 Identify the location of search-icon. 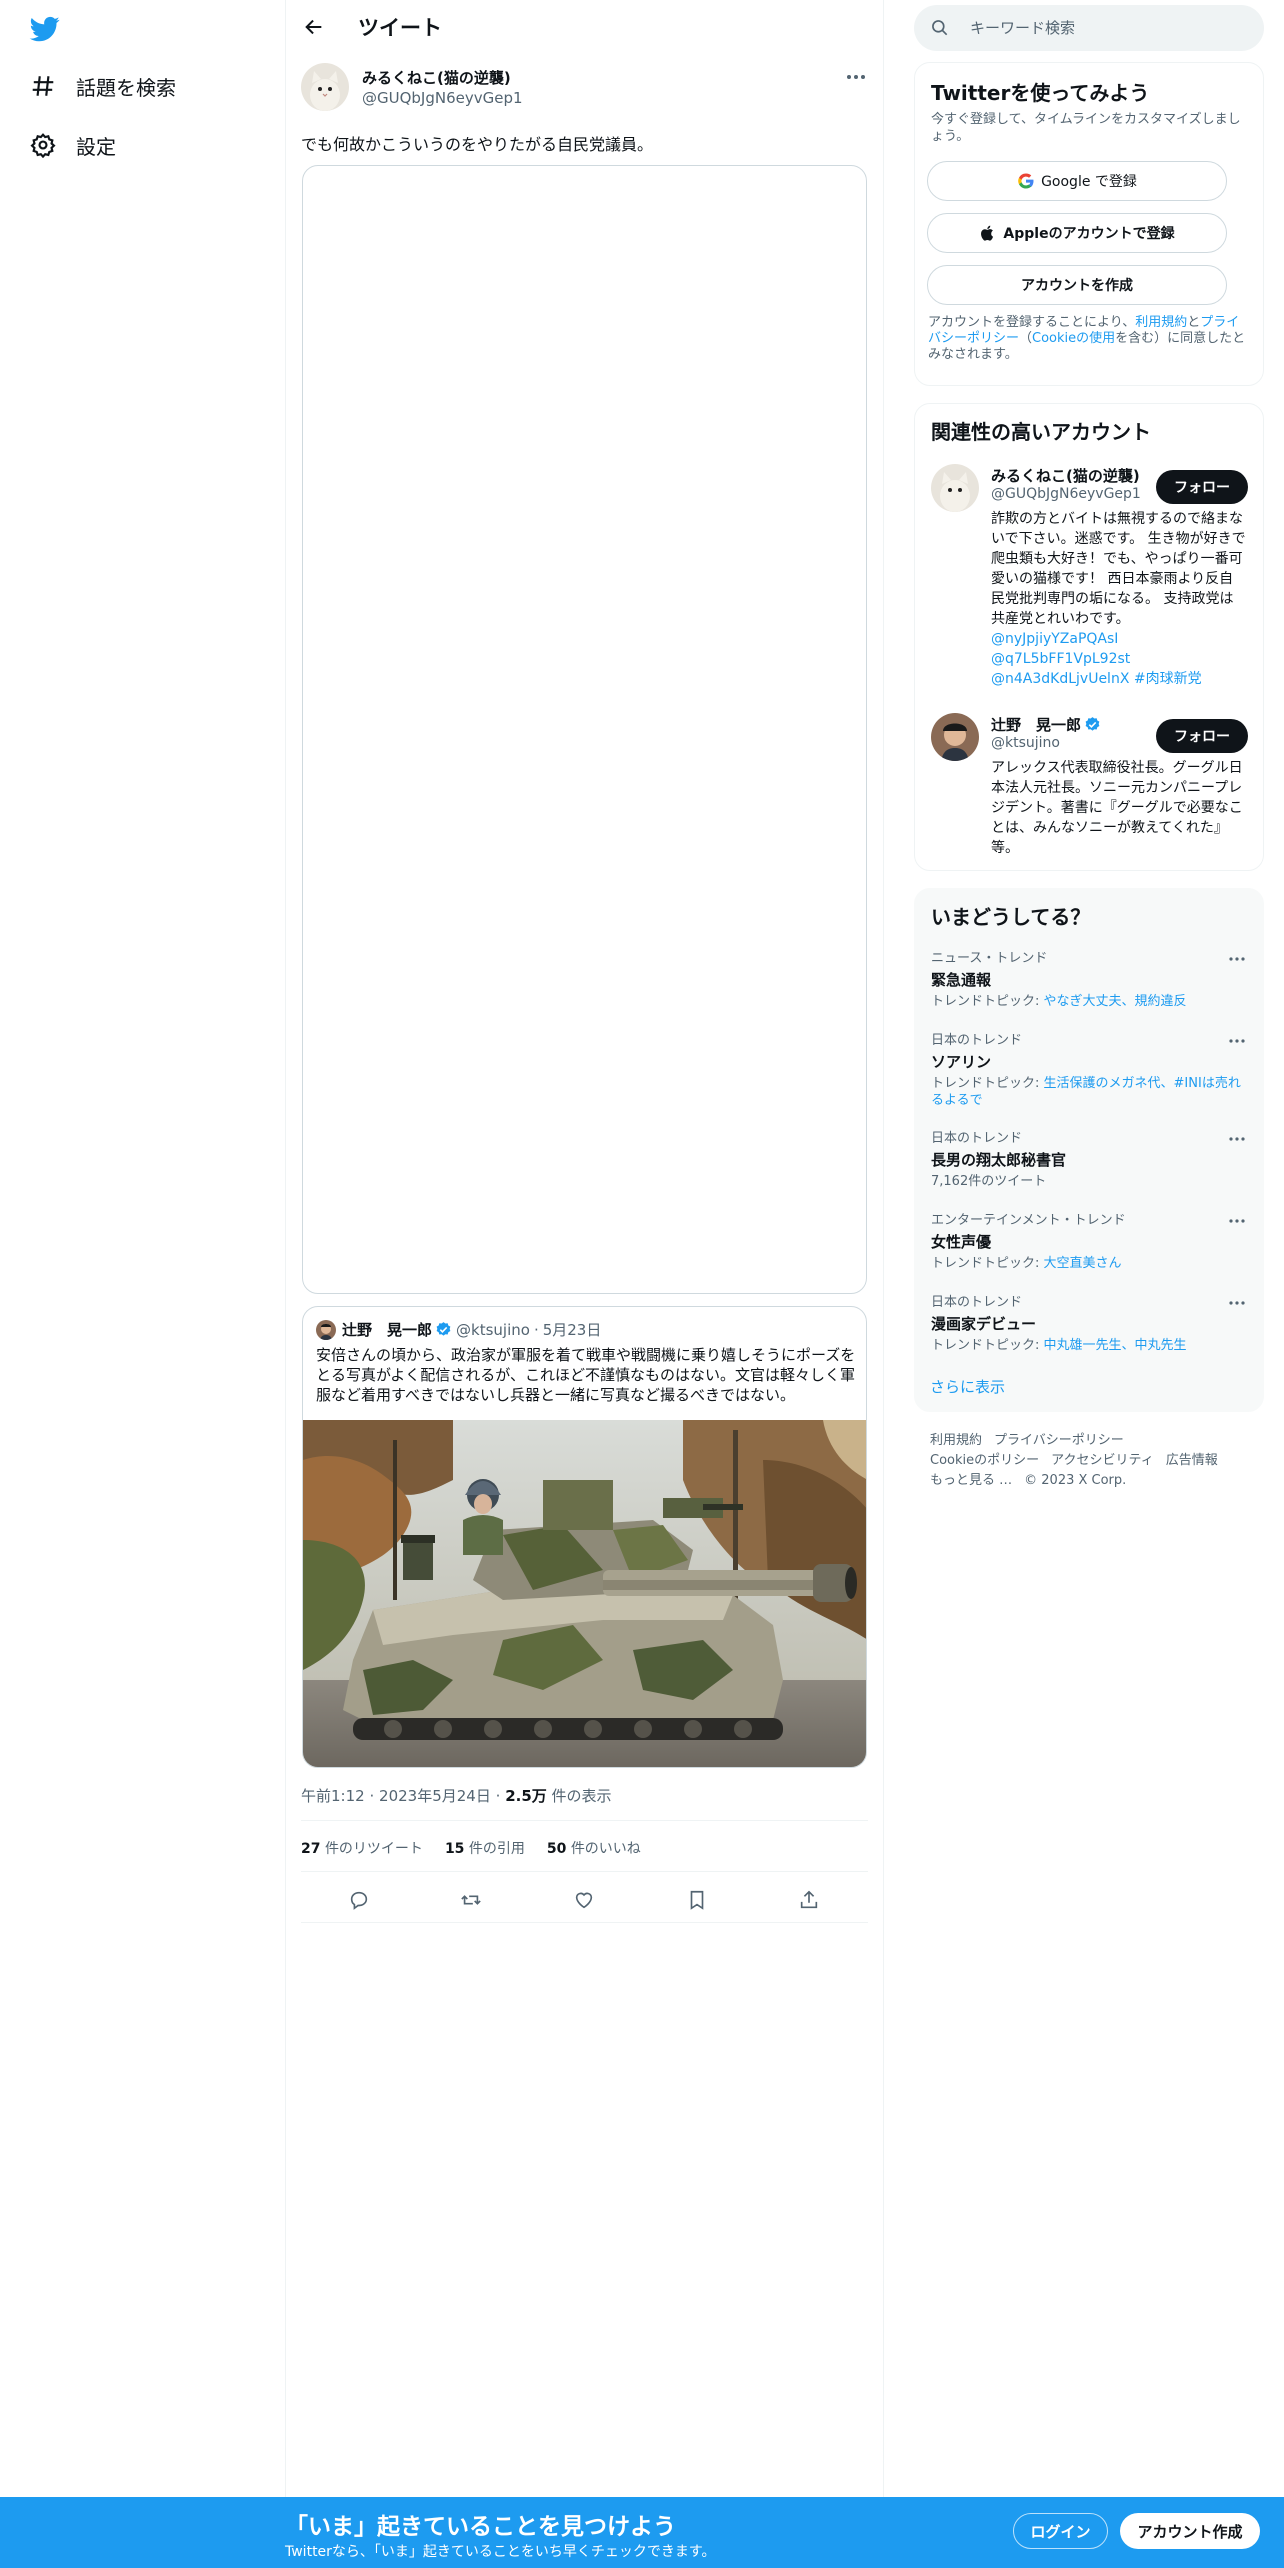
(940, 28).